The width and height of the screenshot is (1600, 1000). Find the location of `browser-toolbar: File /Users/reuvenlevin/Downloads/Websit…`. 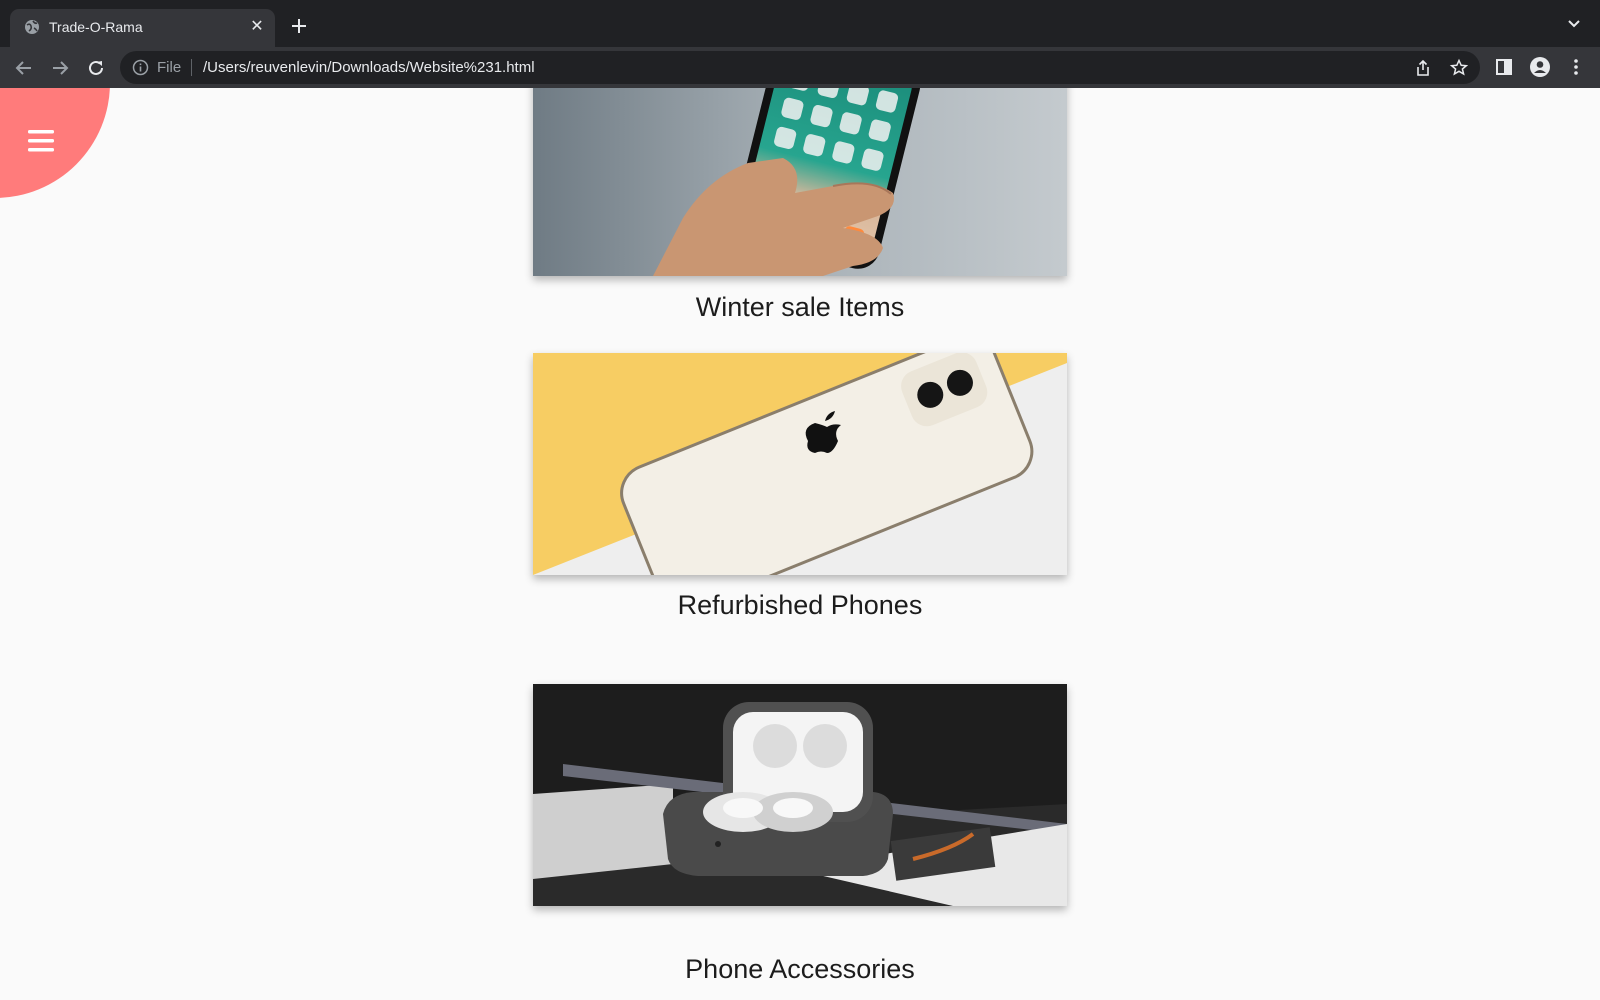

browser-toolbar: File /Users/reuvenlevin/Downloads/Websit… is located at coordinates (800, 67).